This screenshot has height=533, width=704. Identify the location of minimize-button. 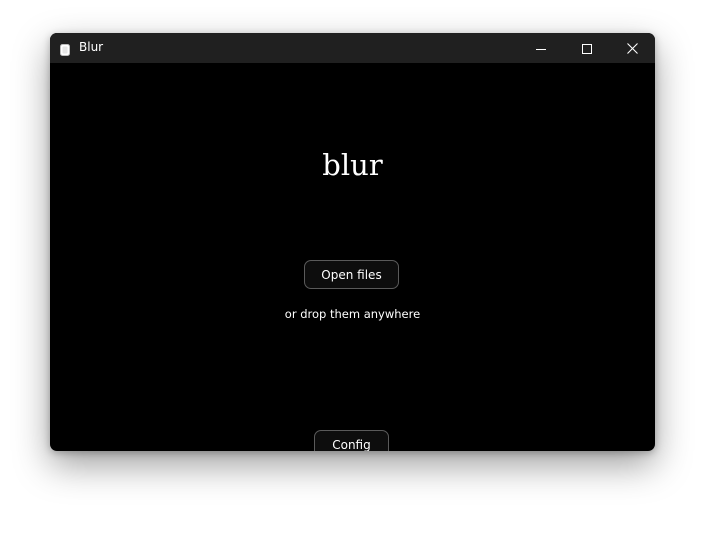
(541, 48).